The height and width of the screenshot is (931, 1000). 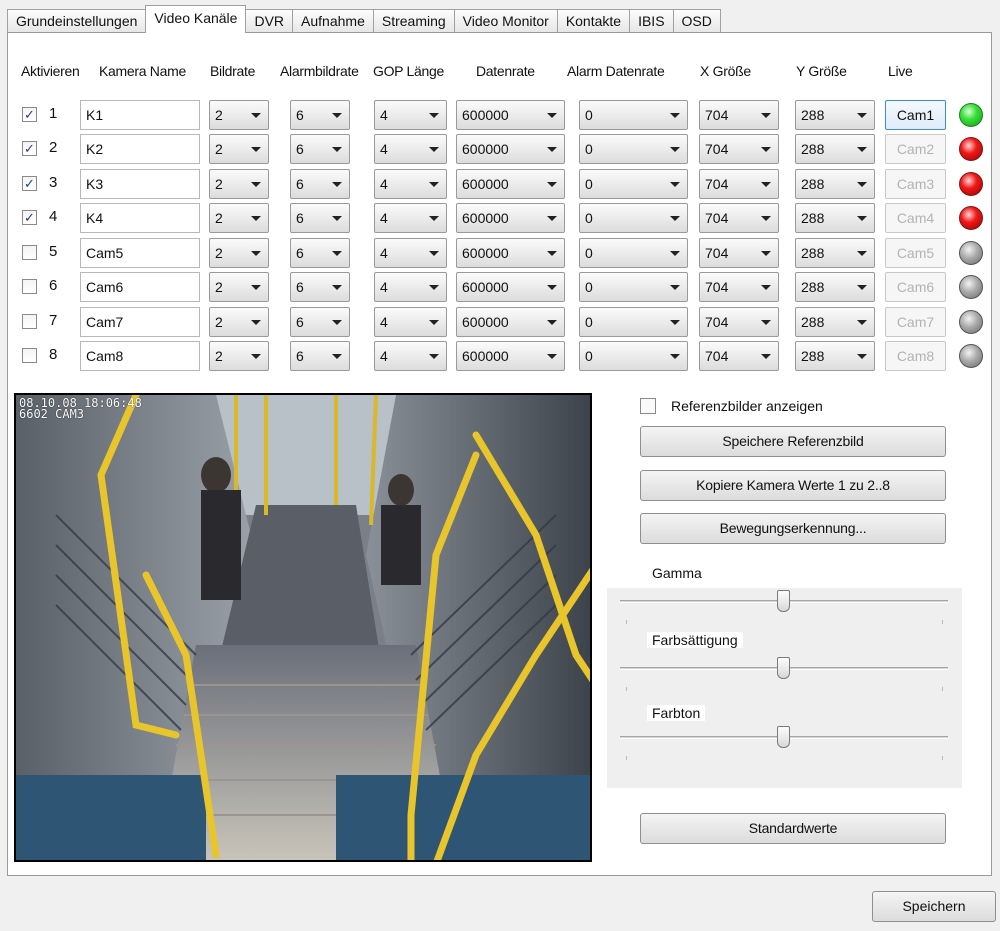 I want to click on default-values-button: Standardwerte, so click(x=793, y=828).